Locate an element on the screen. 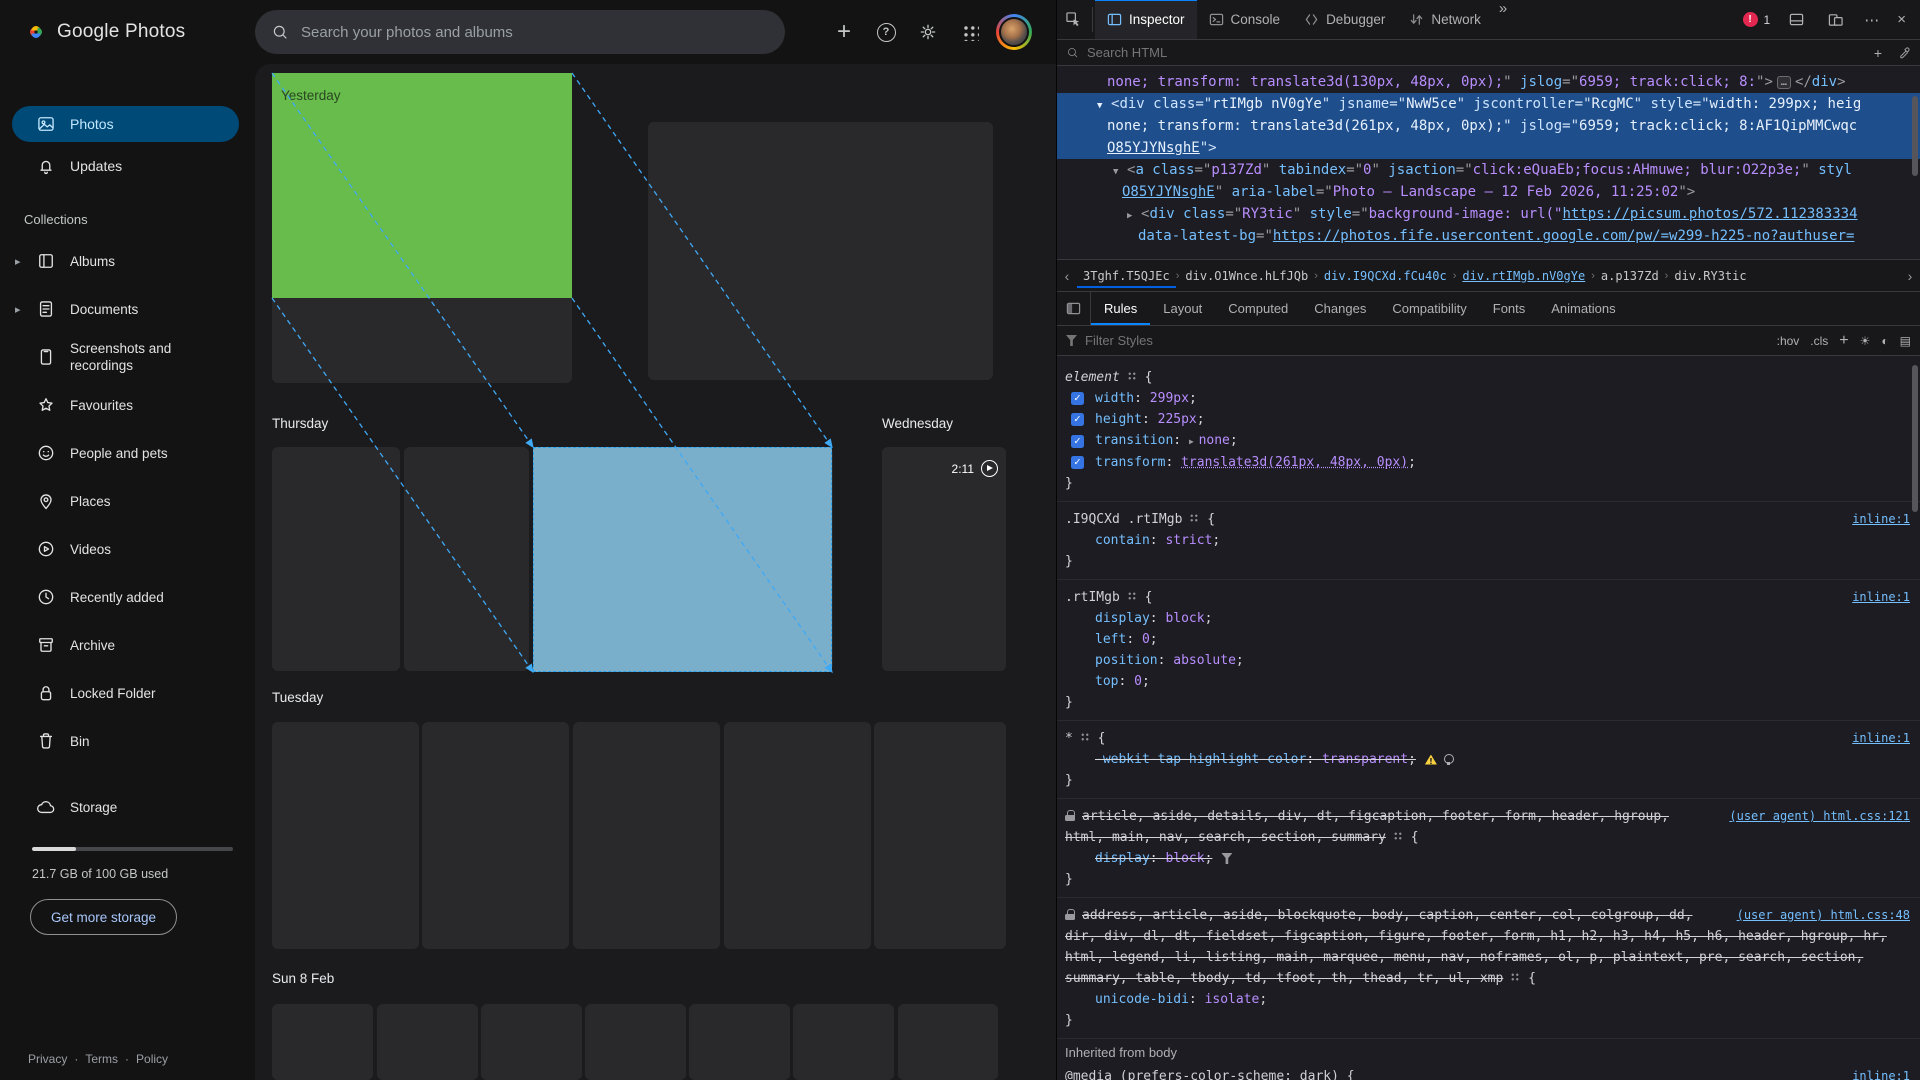 Image resolution: width=1920 pixels, height=1080 pixels. photos-search-bar is located at coordinates (520, 32).